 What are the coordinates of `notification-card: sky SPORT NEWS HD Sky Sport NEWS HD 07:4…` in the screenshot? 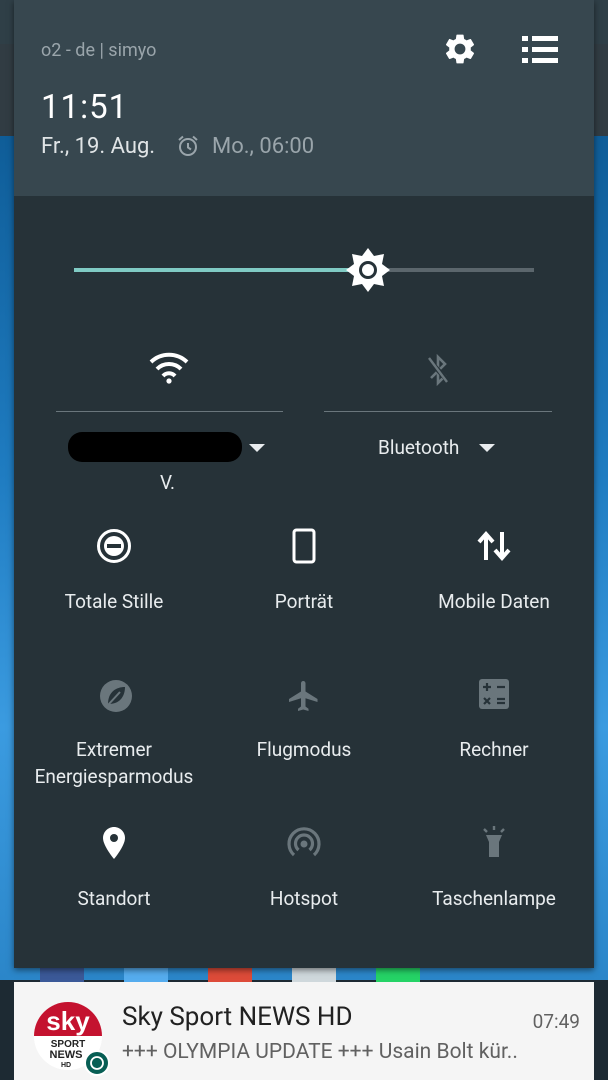 It's located at (304, 1031).